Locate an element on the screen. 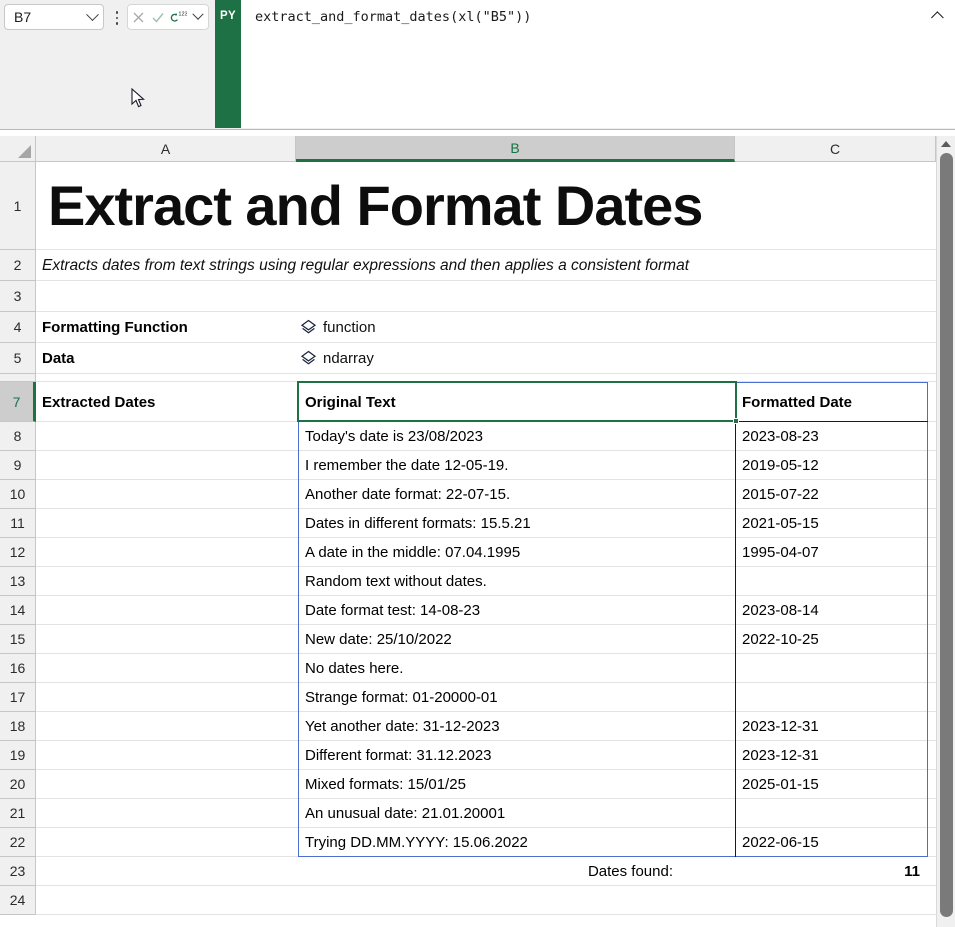 The height and width of the screenshot is (927, 955). column-header-b: B is located at coordinates (515, 149).